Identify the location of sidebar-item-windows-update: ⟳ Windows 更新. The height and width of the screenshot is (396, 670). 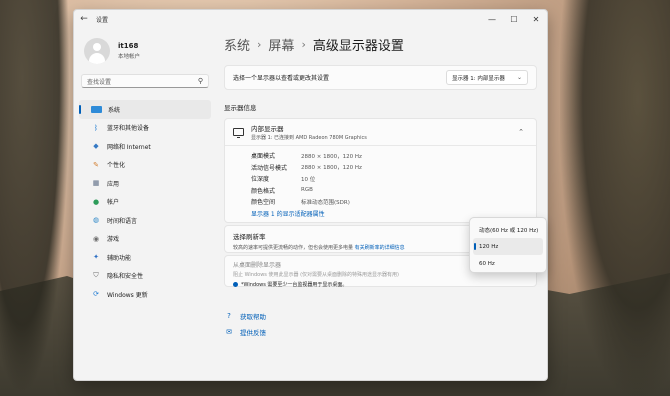
(145, 294).